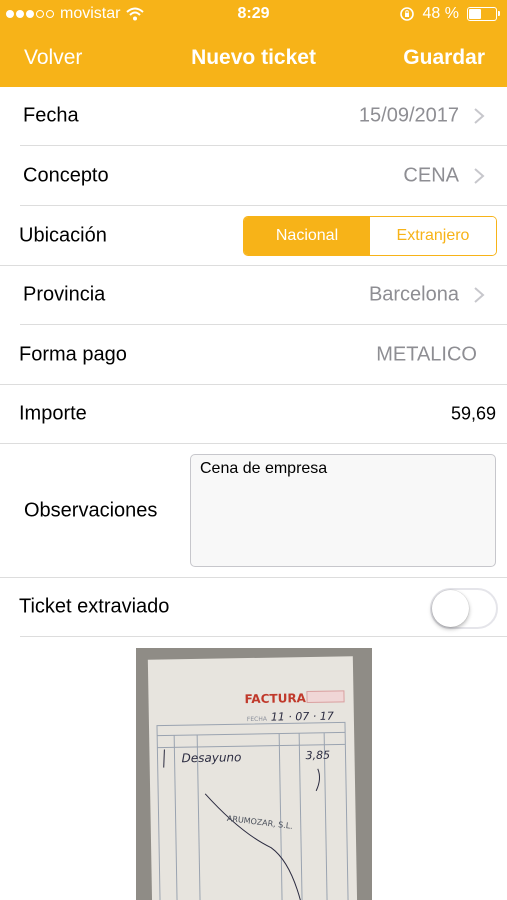 The height and width of the screenshot is (900, 507). I want to click on provincia-label: Provincia, so click(64, 294).